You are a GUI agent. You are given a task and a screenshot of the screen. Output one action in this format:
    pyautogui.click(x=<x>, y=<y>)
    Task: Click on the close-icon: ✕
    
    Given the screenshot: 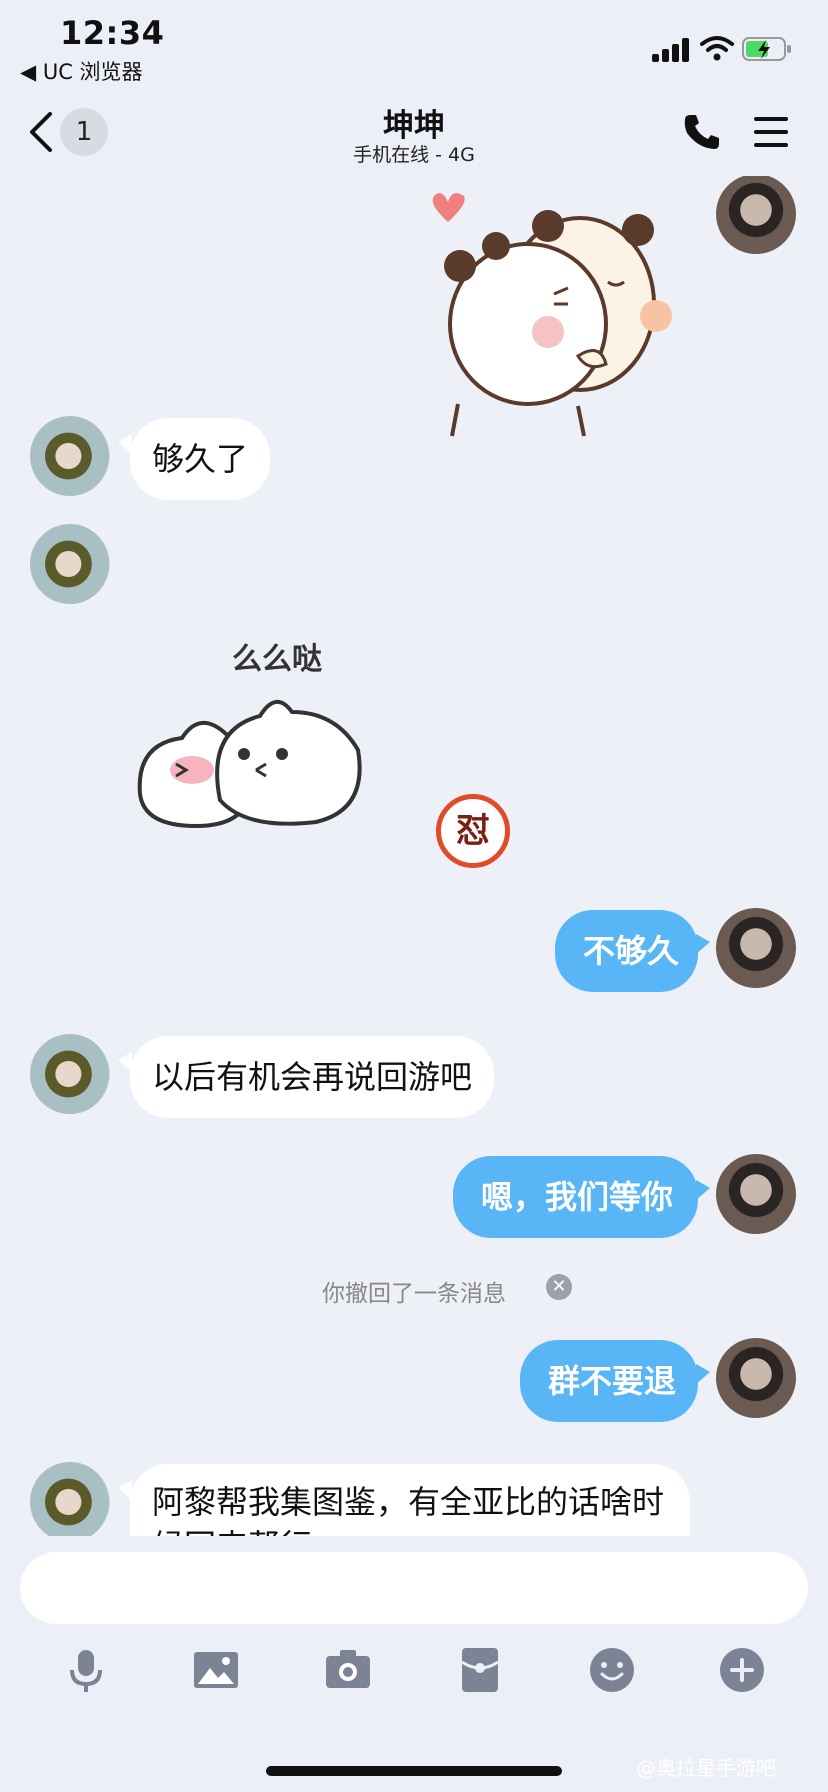 What is the action you would take?
    pyautogui.click(x=559, y=1287)
    